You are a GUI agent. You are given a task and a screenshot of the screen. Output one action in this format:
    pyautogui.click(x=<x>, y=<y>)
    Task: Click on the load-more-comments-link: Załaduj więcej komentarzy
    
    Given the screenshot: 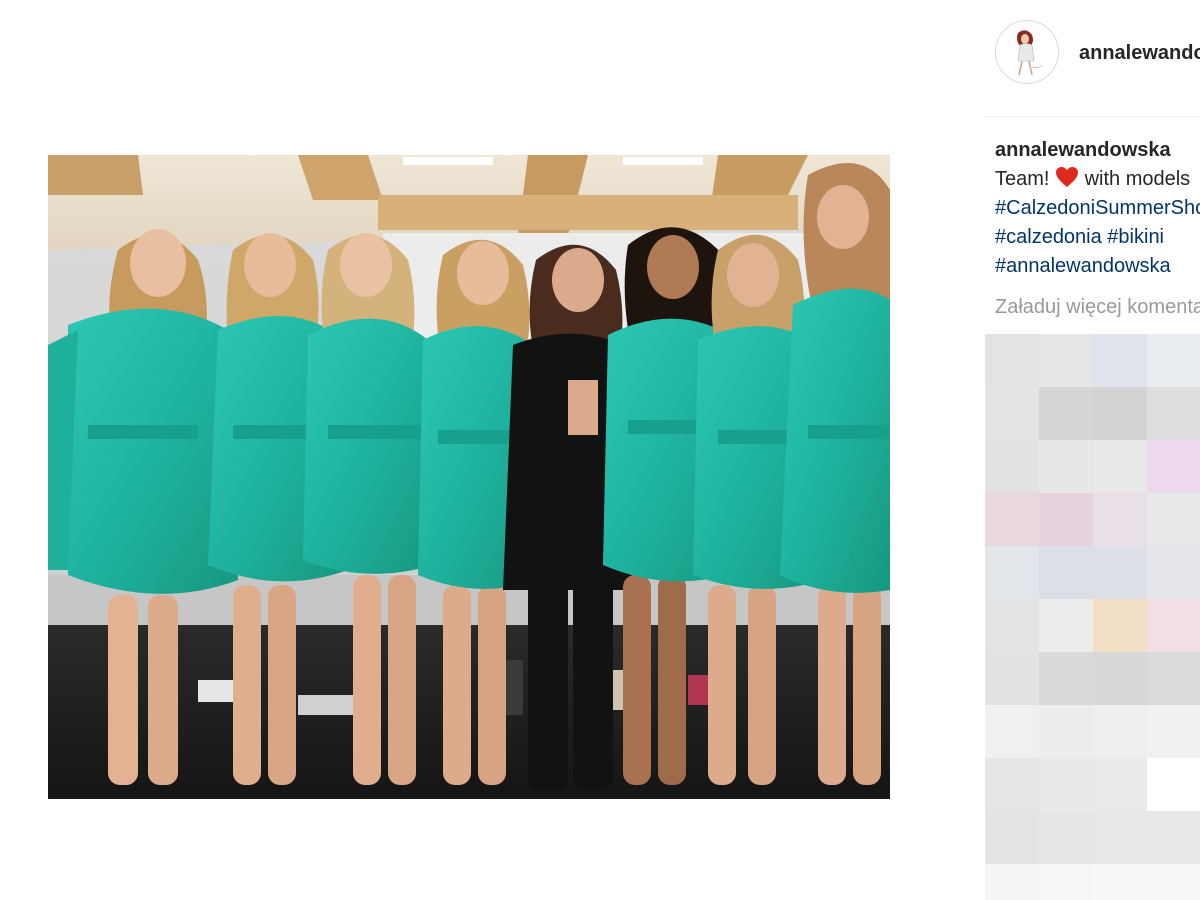 What is the action you would take?
    pyautogui.click(x=1097, y=307)
    